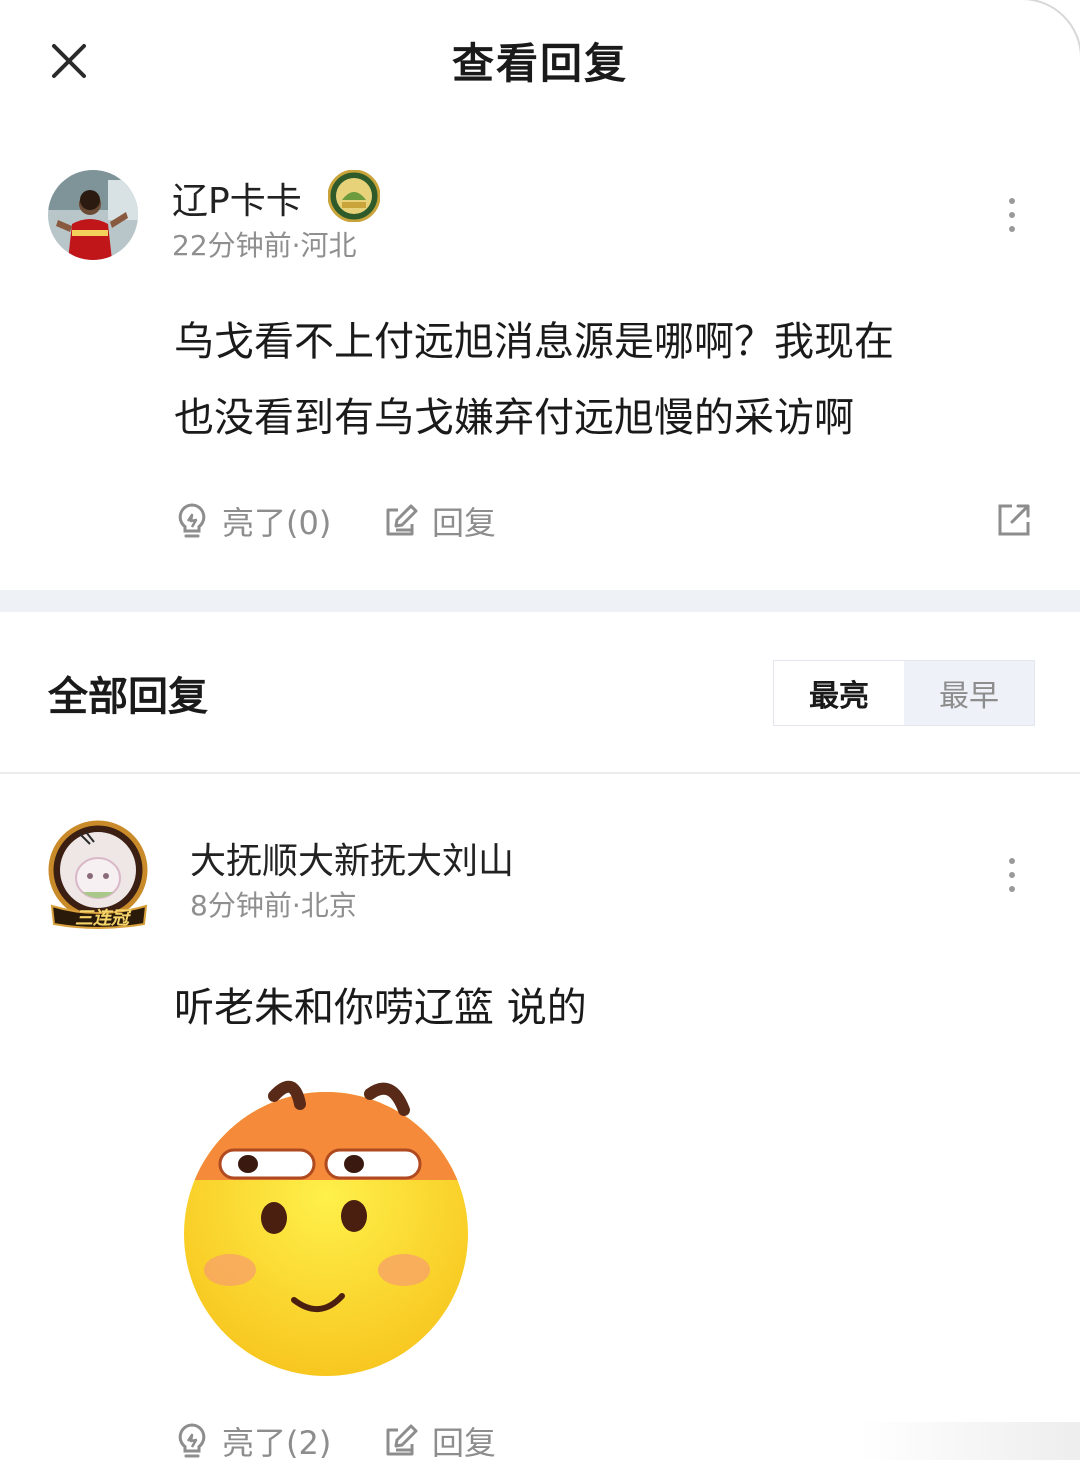  I want to click on comment-meta: 8分钟前·北京, so click(273, 905).